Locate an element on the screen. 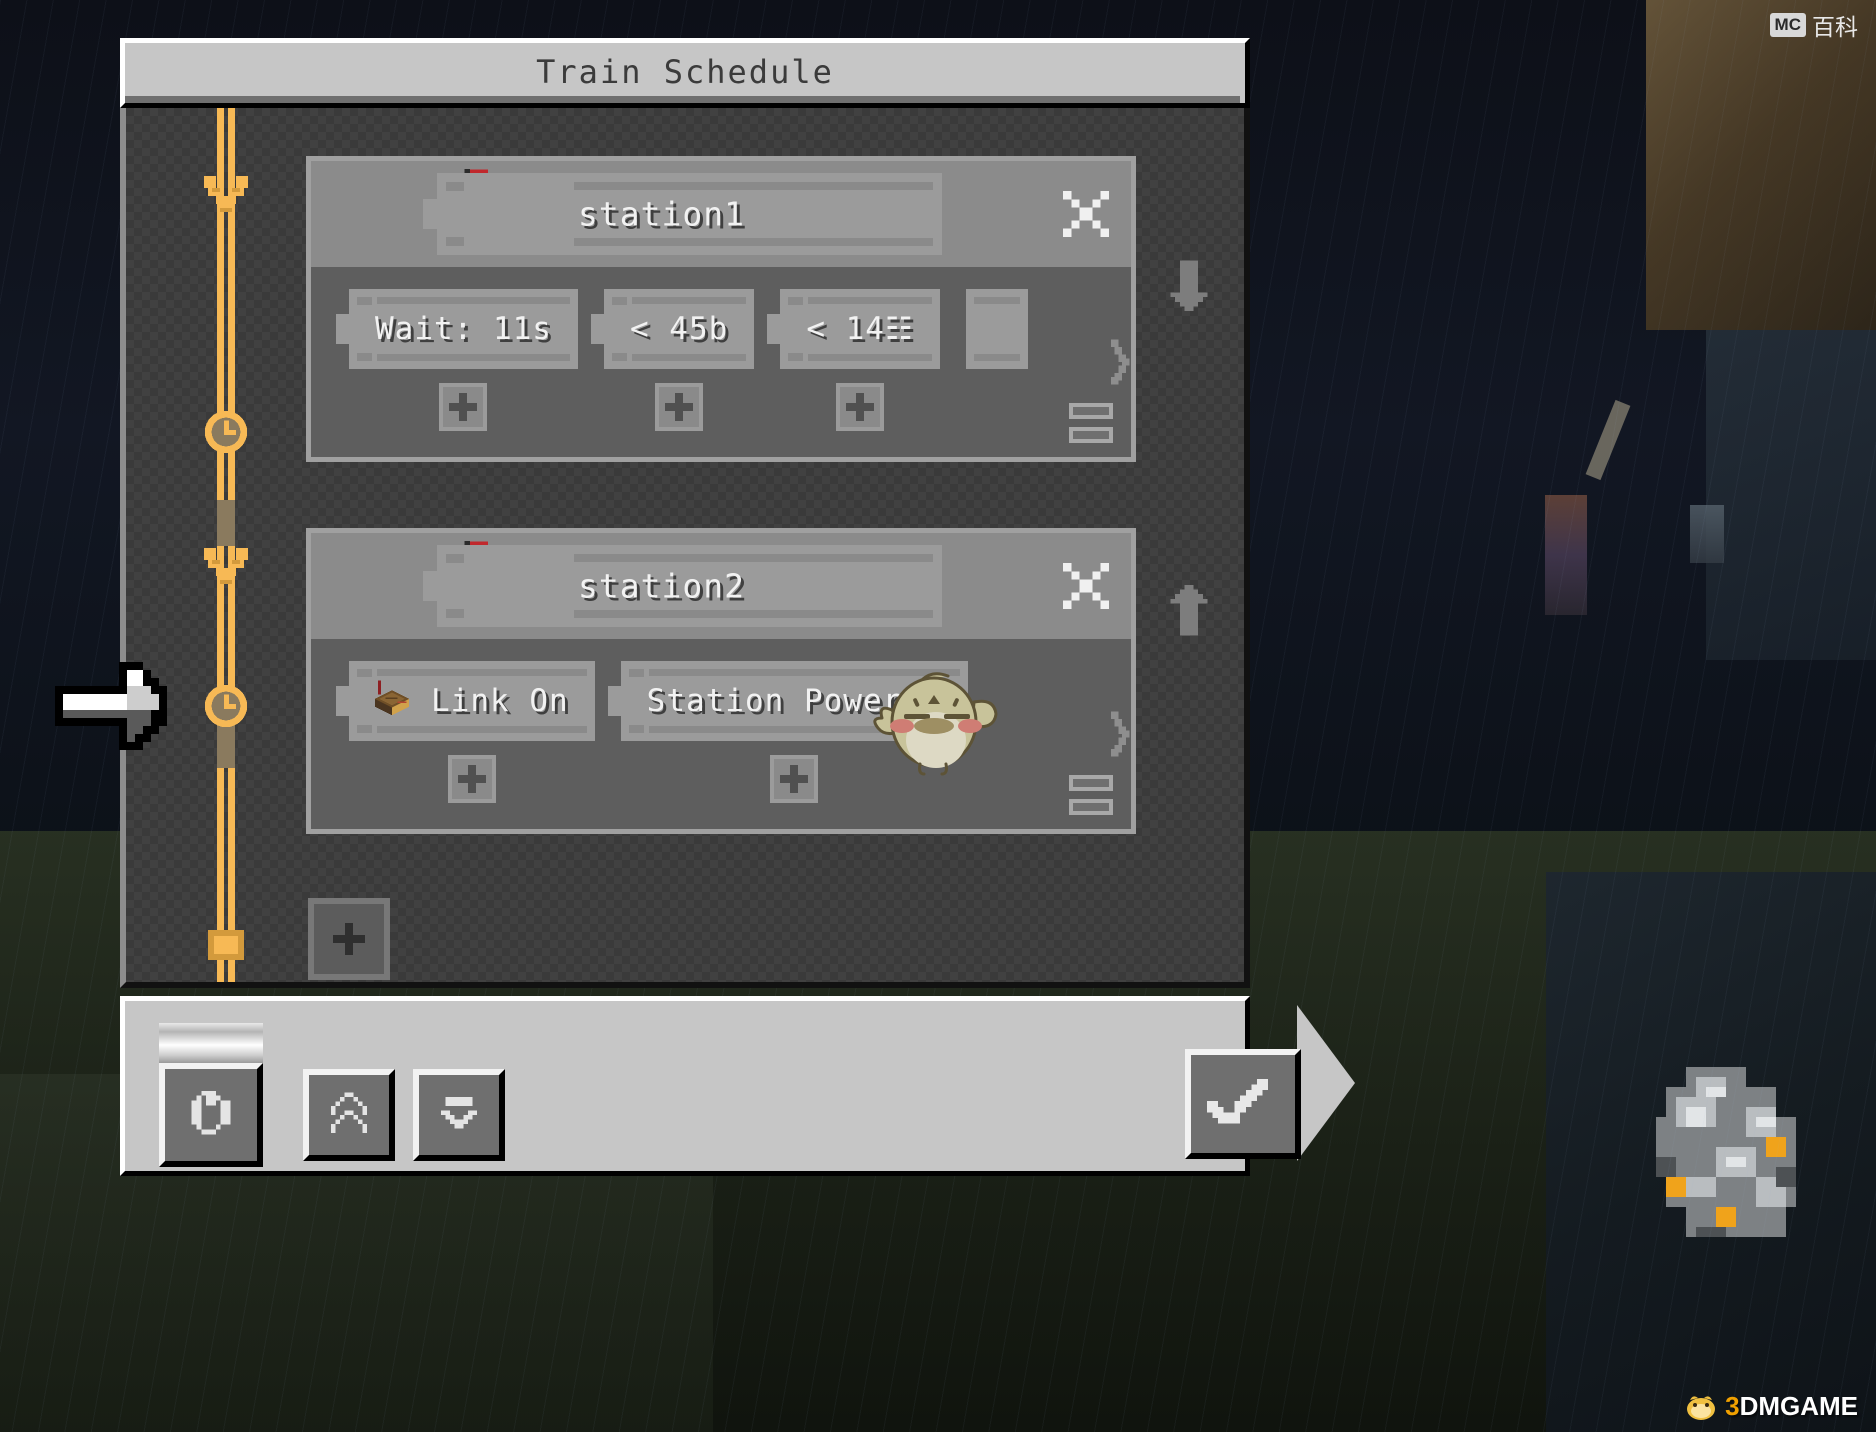  watermark-logo-icon is located at coordinates (1701, 1407).